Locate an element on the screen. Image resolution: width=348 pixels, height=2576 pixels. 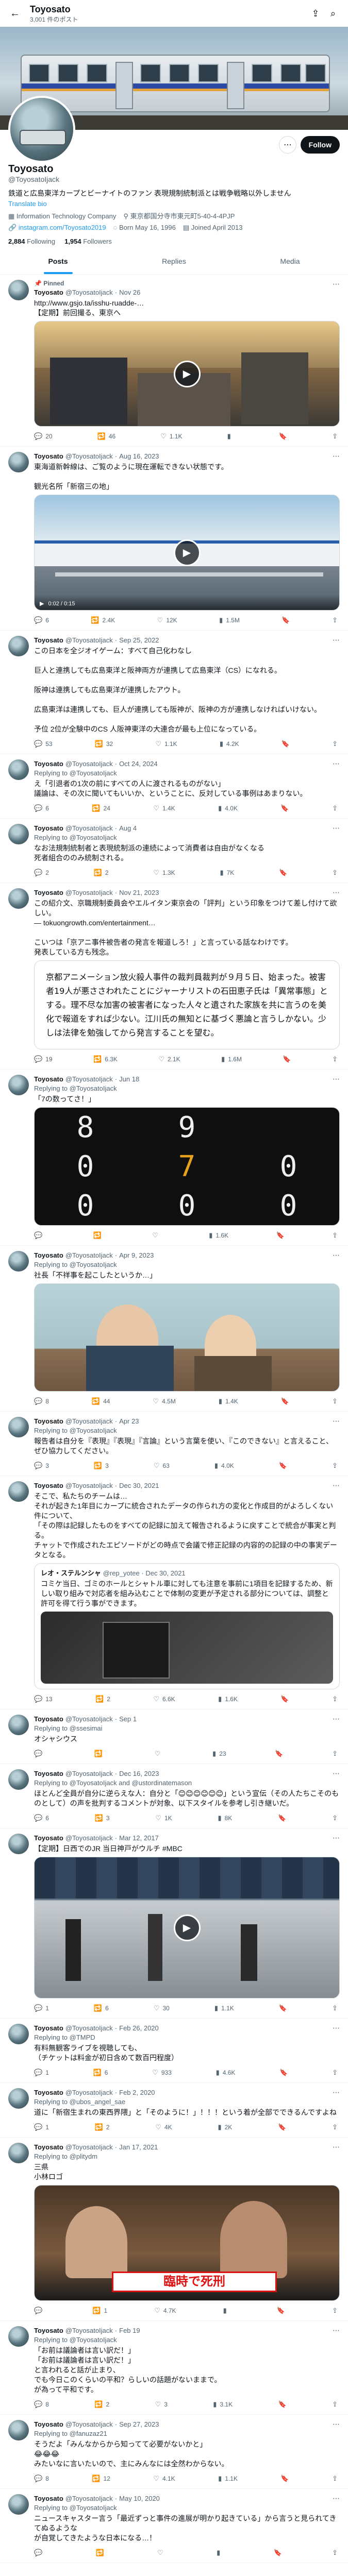
repost-button: 🔁 1 is located at coordinates (99, 2311).